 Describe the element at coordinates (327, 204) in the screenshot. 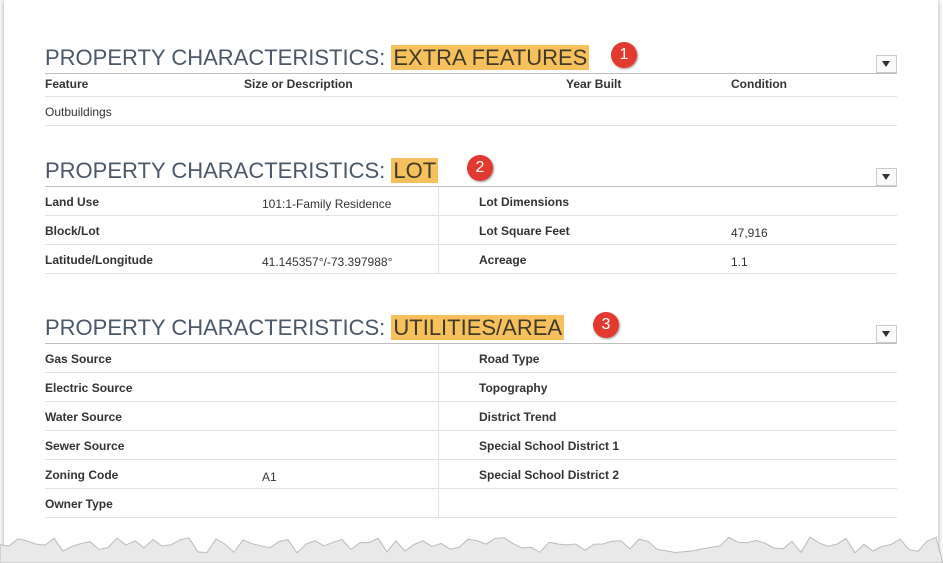

I see `field-value: 101:1-Family Residence` at that location.